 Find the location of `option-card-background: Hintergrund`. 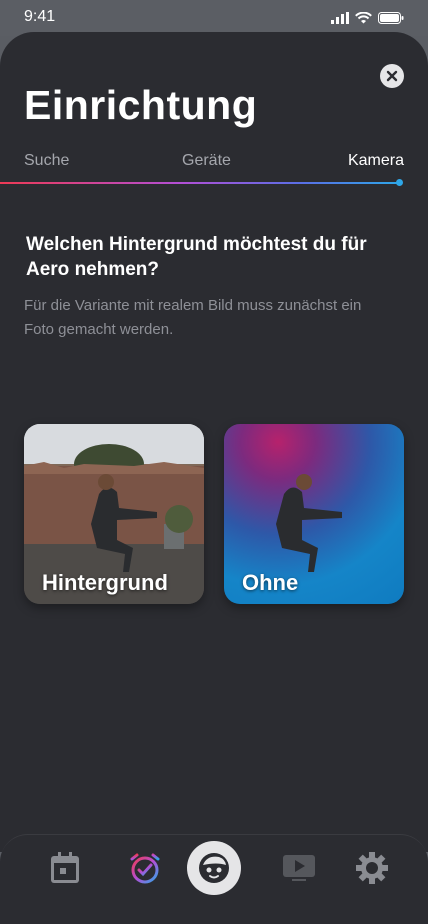

option-card-background: Hintergrund is located at coordinates (114, 514).